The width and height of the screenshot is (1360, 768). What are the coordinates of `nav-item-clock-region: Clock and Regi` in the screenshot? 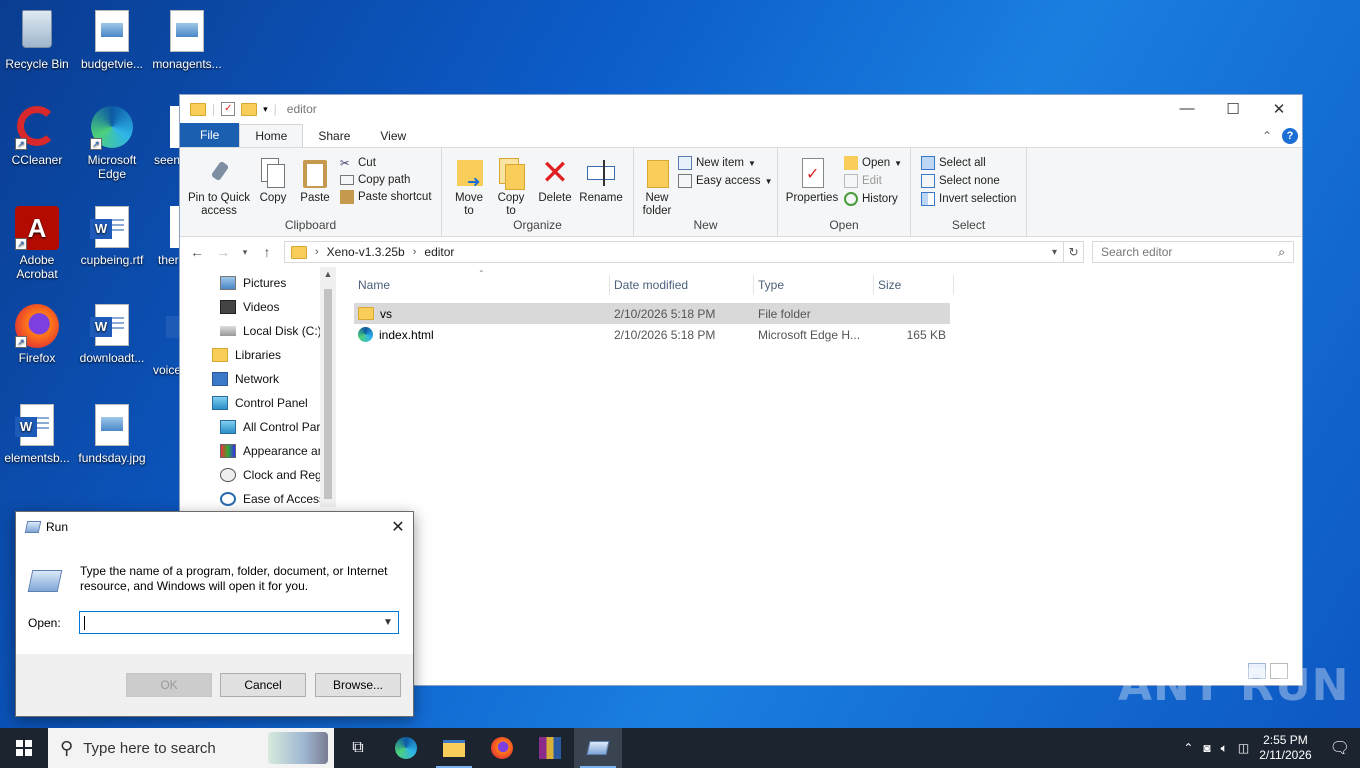 It's located at (258, 475).